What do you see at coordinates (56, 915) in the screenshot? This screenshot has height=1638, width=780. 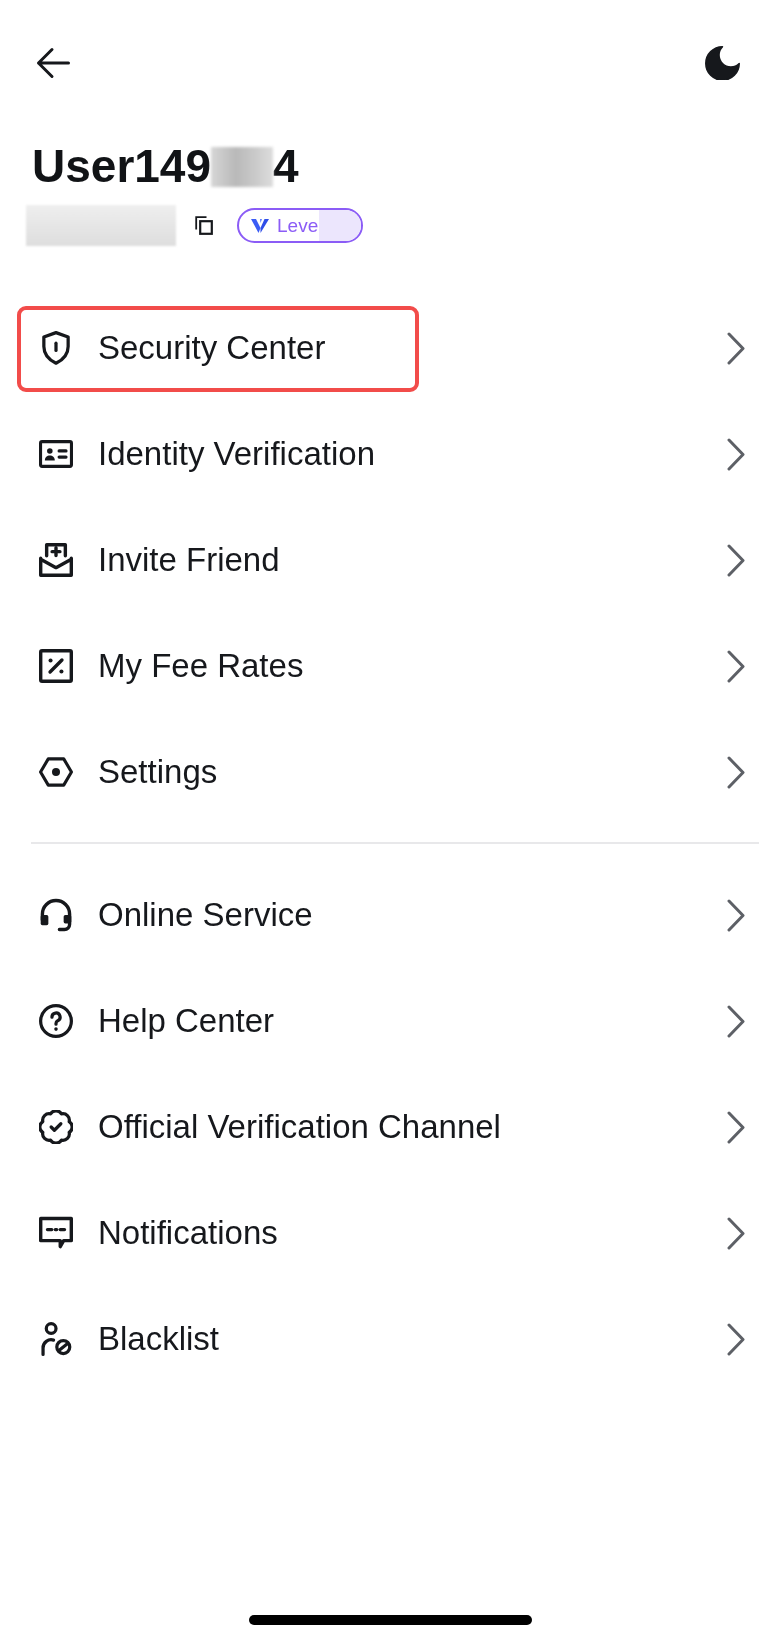 I see `headset-icon` at bounding box center [56, 915].